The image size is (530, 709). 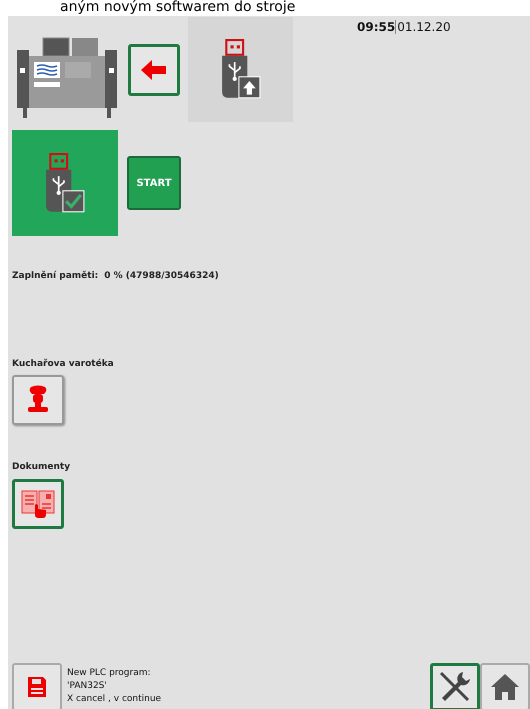 I want to click on memory-label: Zaplnění paměti:, so click(x=55, y=276).